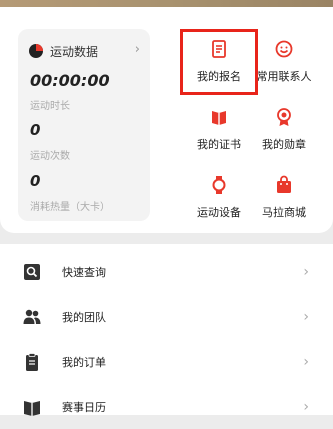 This screenshot has height=429, width=333. I want to click on list-item-quick-search: 快速查询 ›, so click(166, 271).